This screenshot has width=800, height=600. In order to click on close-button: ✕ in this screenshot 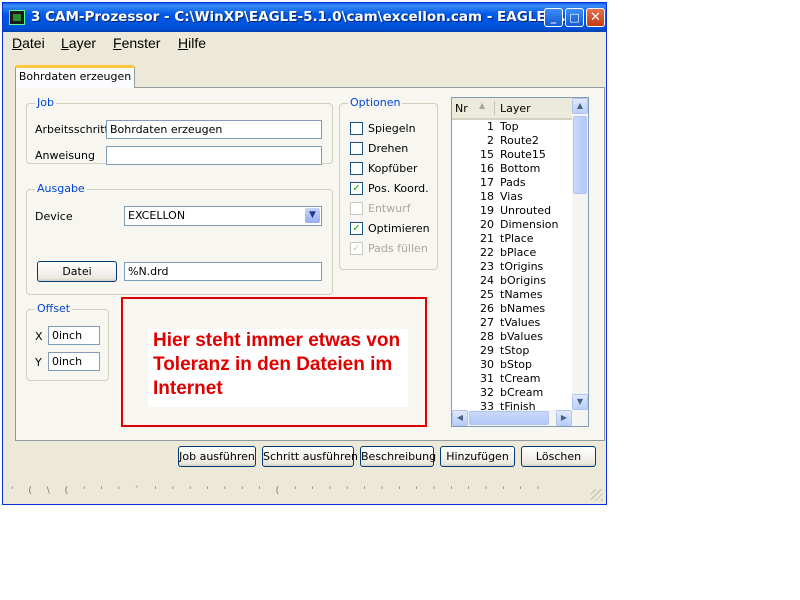, I will do `click(595, 17)`.